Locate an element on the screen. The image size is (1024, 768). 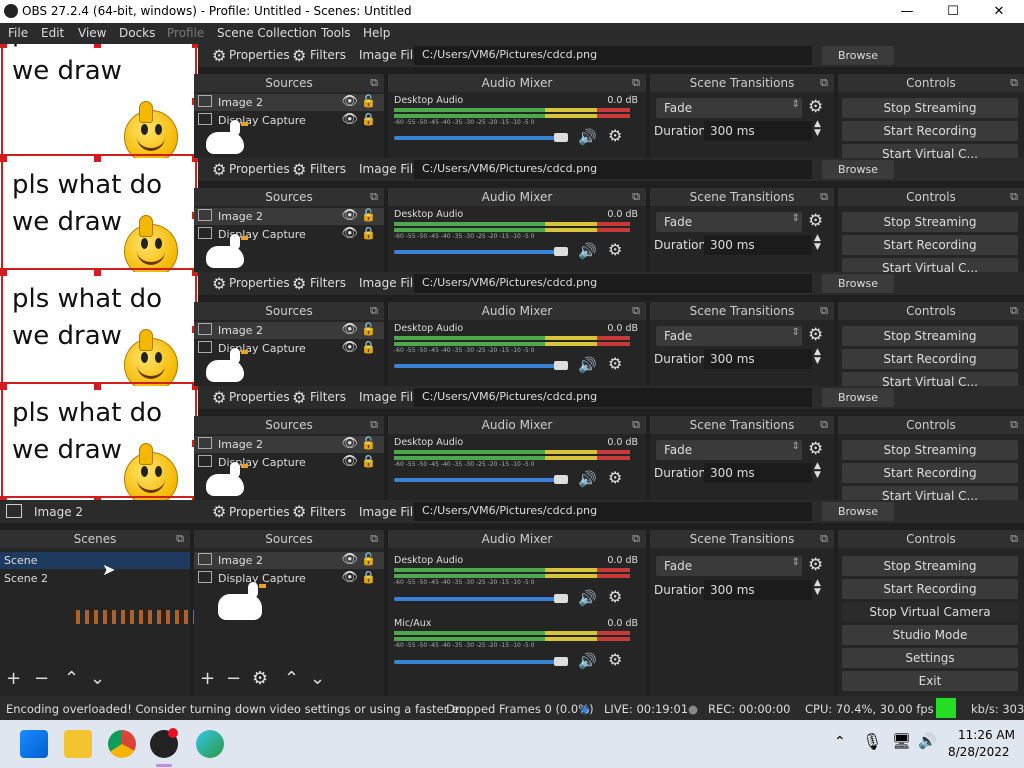
maximize-button: ☐ is located at coordinates (953, 11).